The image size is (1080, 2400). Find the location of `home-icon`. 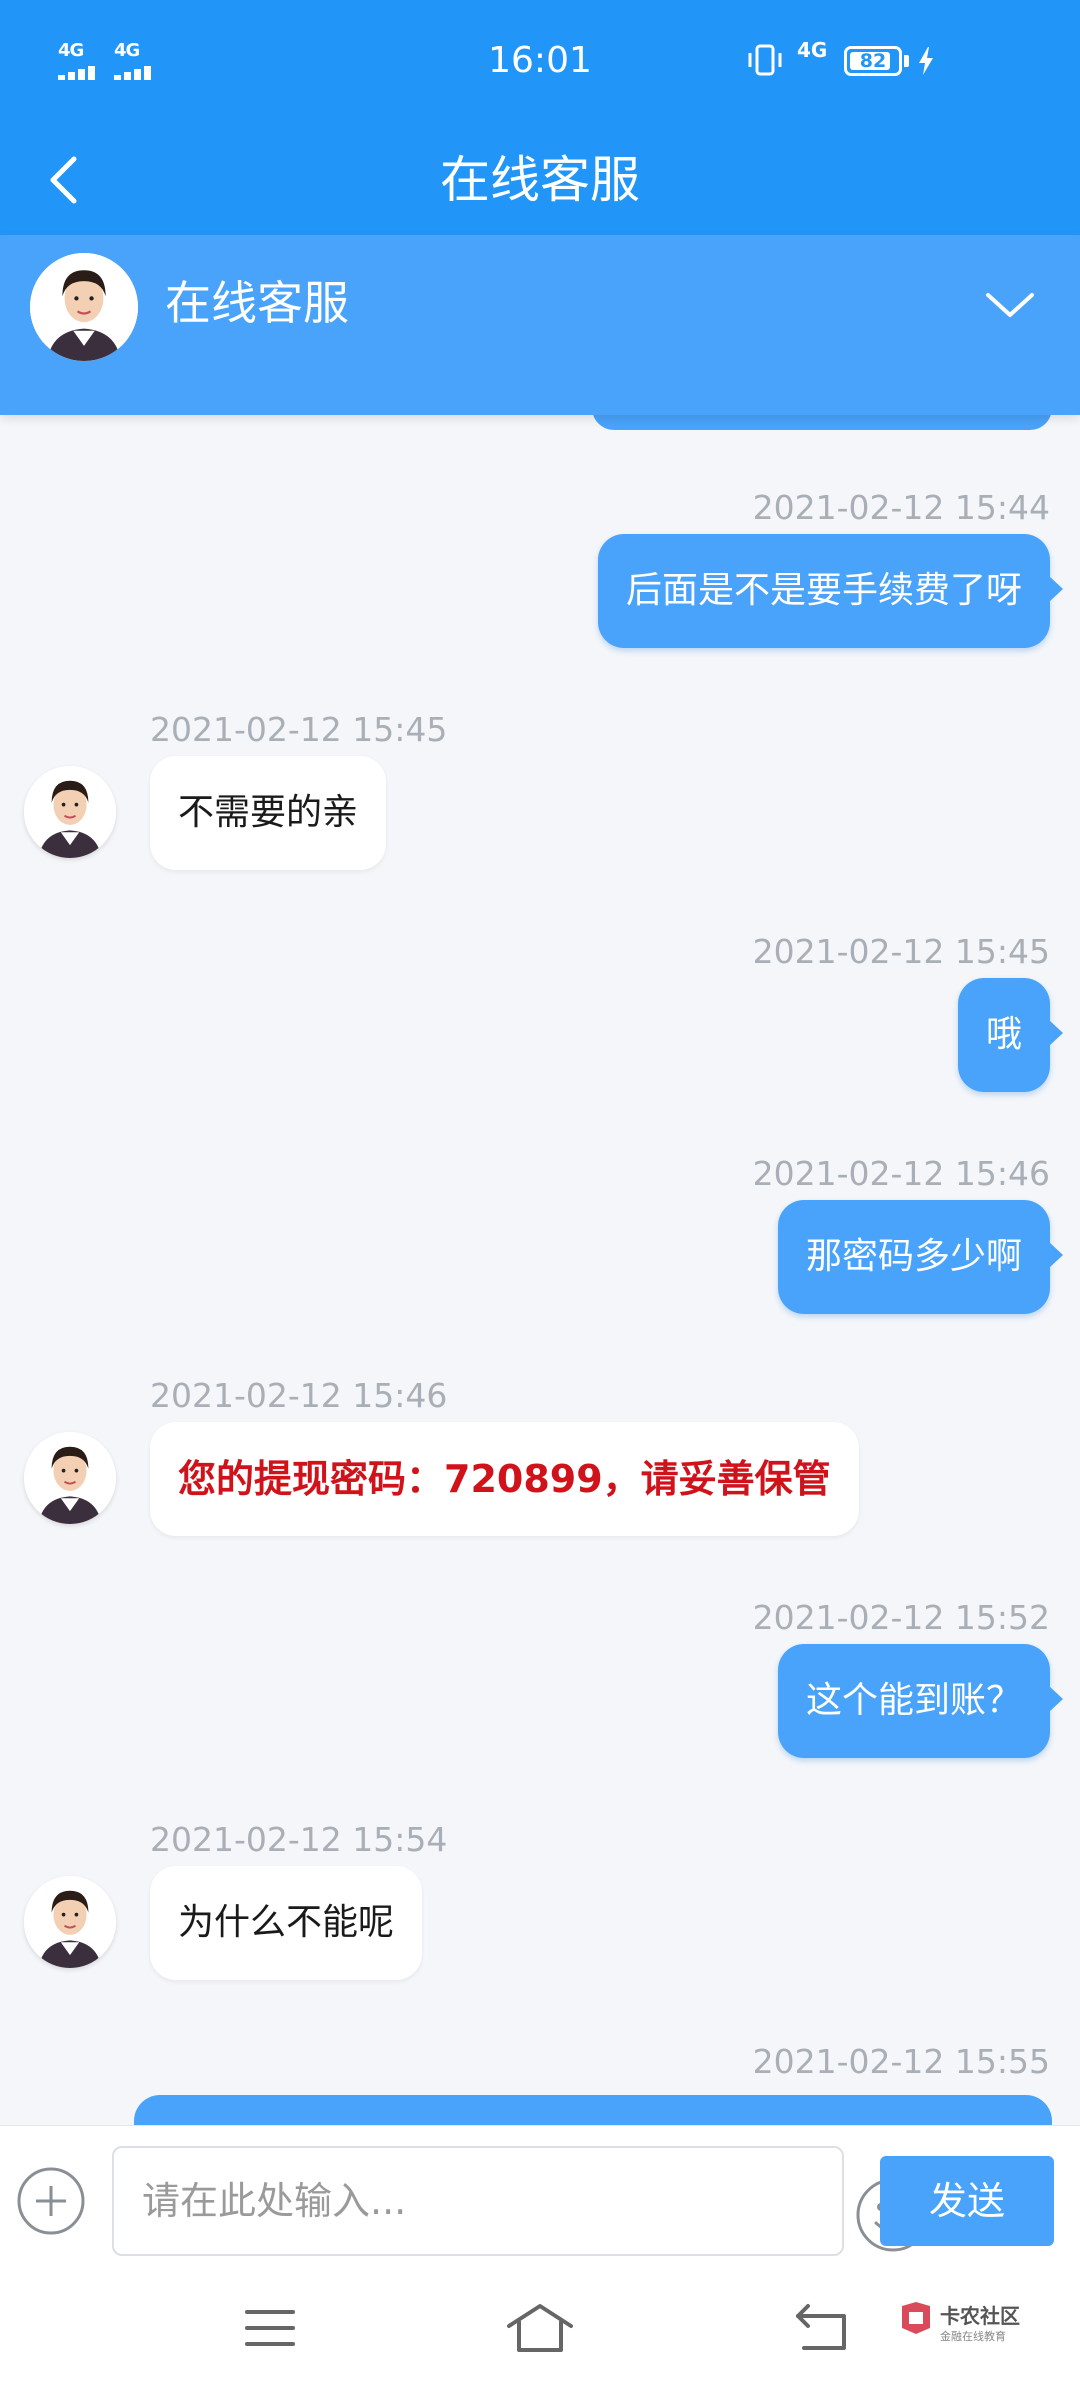

home-icon is located at coordinates (540, 2328).